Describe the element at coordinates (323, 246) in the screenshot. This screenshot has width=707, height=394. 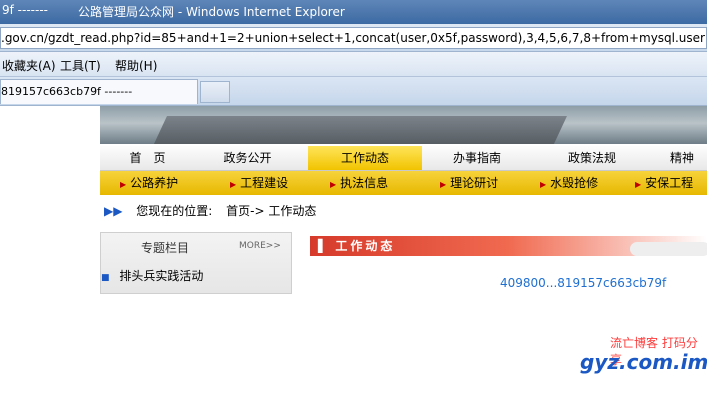
I see `title-bar-icon: ▌` at that location.